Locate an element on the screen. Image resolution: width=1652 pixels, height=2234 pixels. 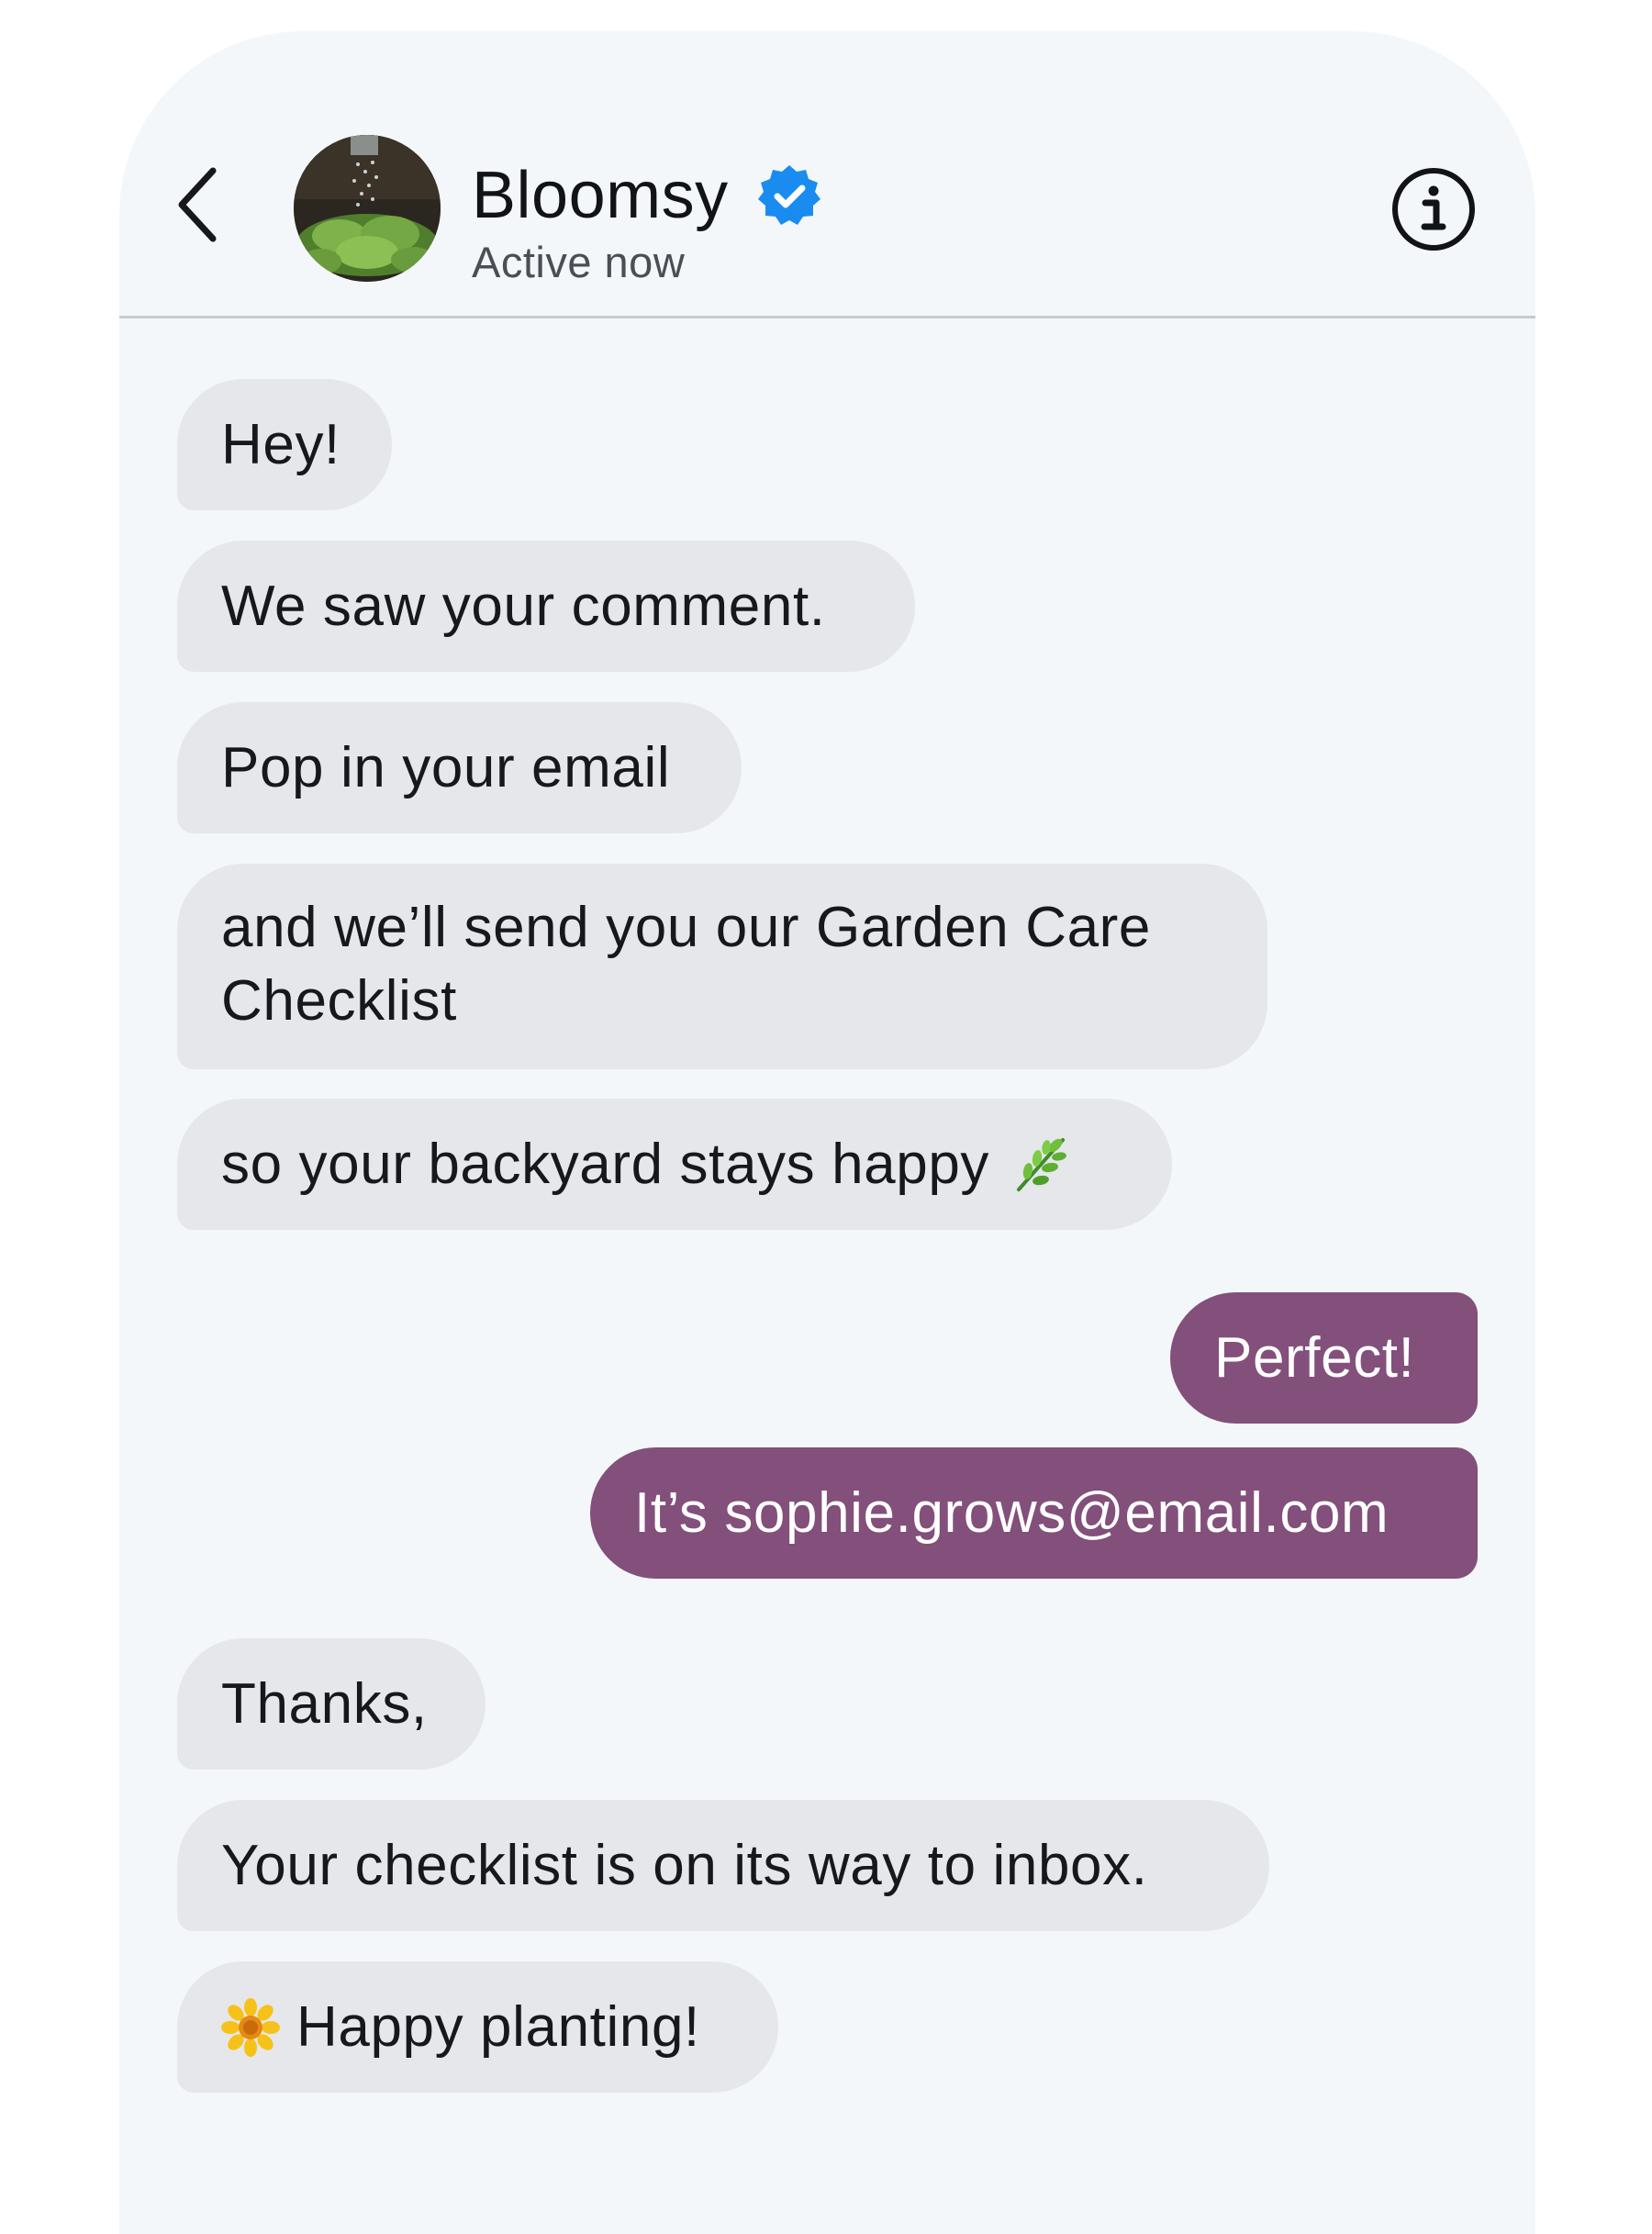
message-outgoing: It’s sophie.grows@email.com is located at coordinates (1034, 1513).